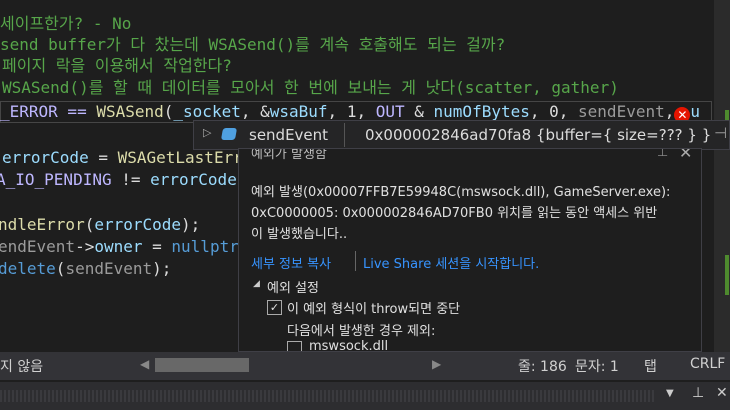  What do you see at coordinates (542, 366) in the screenshot?
I see `status-line: 줄: 186` at bounding box center [542, 366].